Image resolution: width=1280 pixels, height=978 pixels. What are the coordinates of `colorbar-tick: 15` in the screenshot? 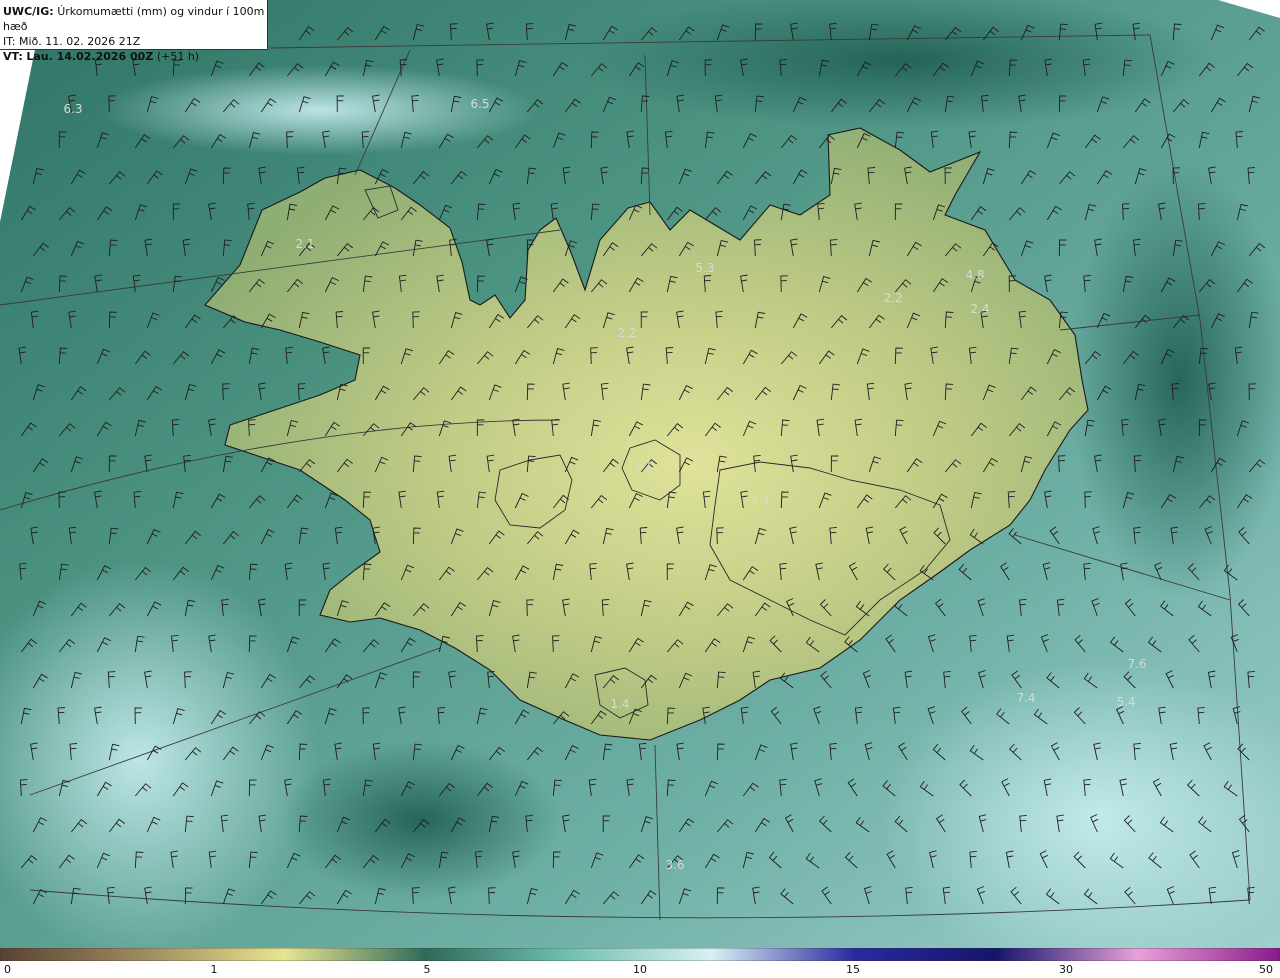 It's located at (853, 969).